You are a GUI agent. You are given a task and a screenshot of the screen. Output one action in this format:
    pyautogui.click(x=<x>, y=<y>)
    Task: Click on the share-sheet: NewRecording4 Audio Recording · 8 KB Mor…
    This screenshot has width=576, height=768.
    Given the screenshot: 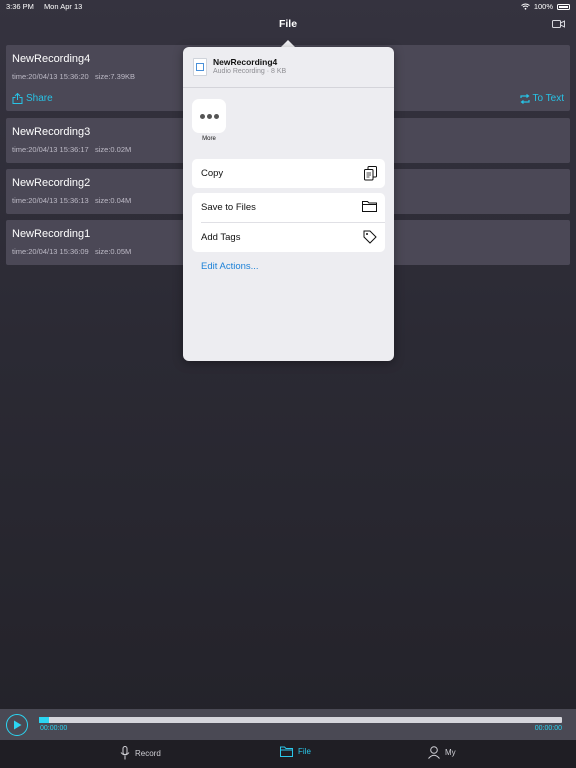 What is the action you would take?
    pyautogui.click(x=288, y=204)
    